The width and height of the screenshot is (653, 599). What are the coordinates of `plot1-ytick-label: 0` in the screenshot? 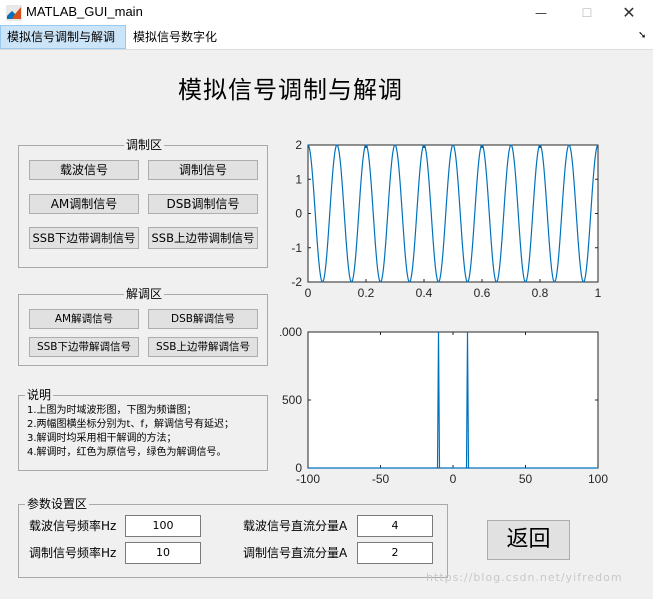 It's located at (298, 214).